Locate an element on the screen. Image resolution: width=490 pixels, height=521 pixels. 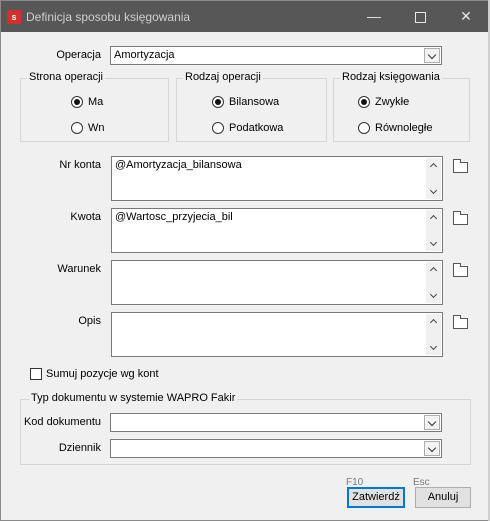
kwota-folder-icon is located at coordinates (460, 218).